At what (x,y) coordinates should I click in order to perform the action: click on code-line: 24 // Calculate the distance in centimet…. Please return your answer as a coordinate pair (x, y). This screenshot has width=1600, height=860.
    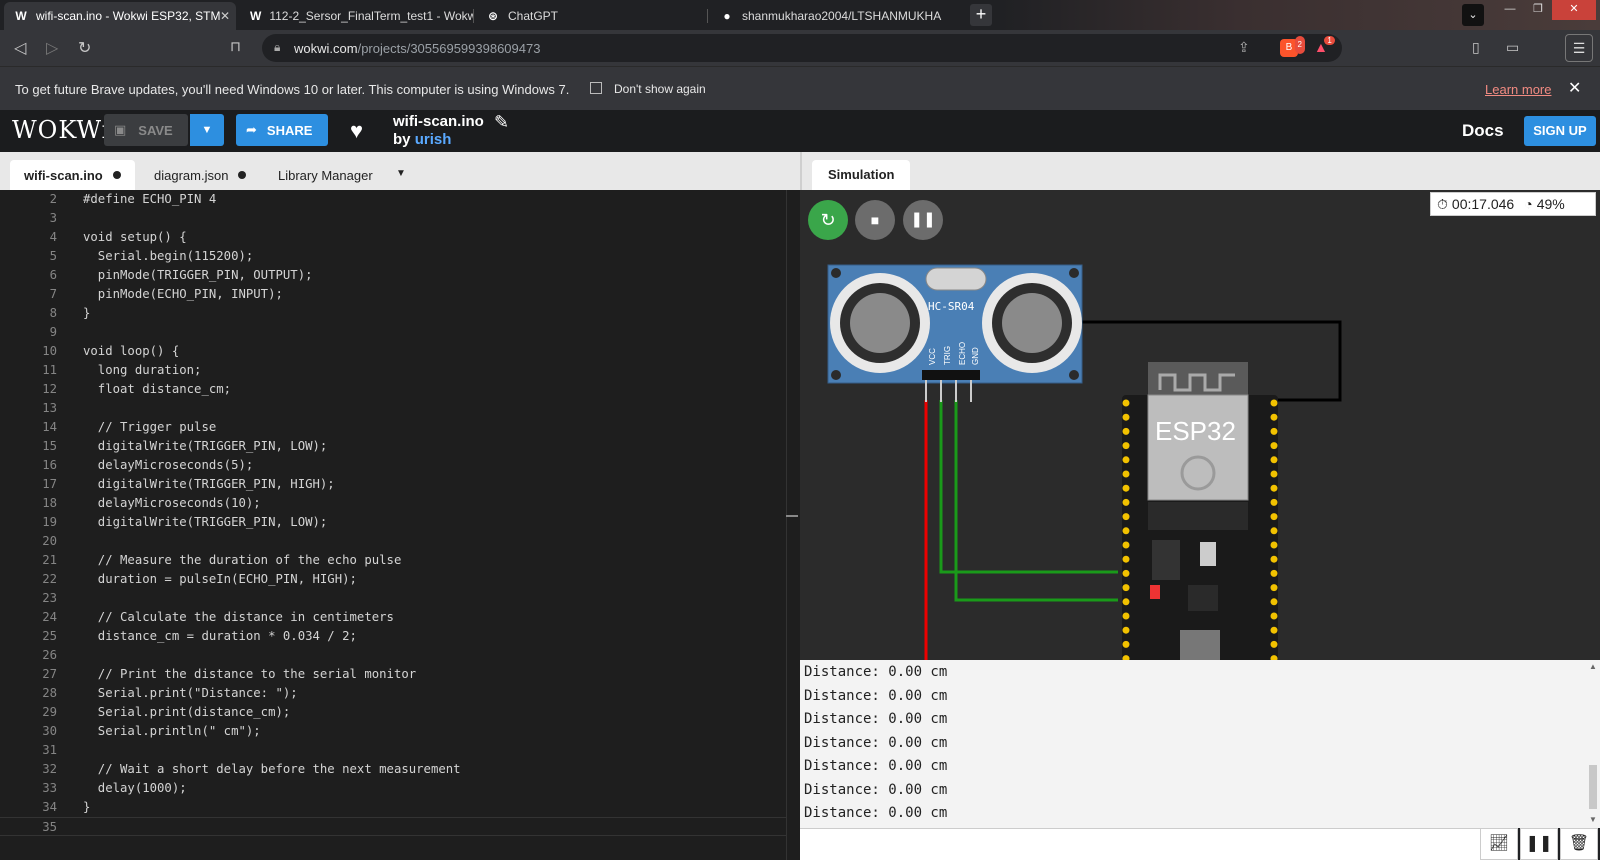
    Looking at the image, I should click on (393, 617).